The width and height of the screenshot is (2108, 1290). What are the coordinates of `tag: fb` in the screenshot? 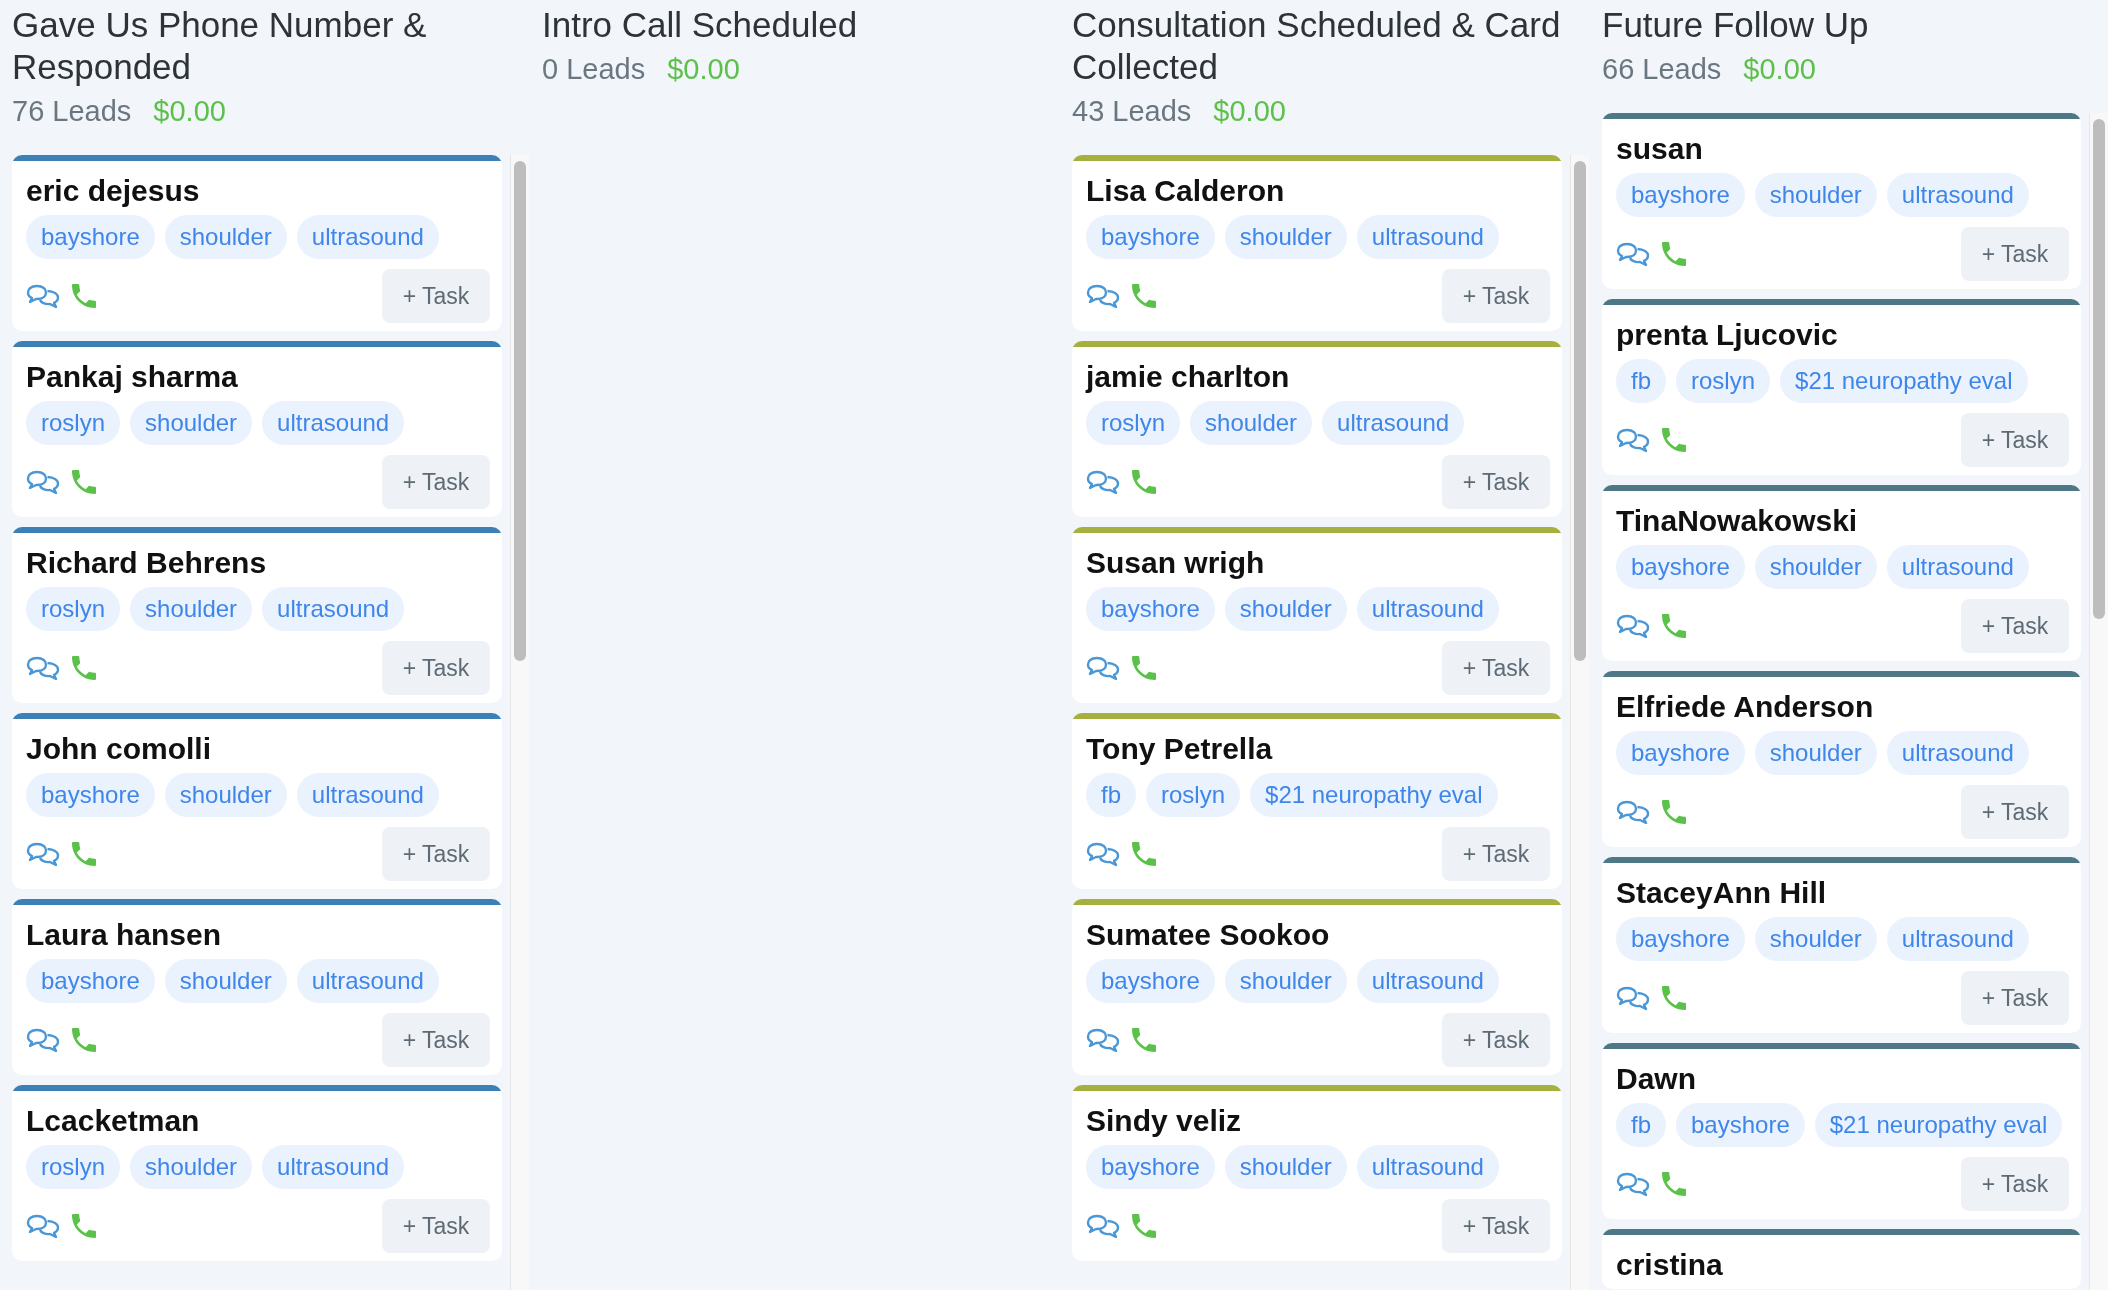 It's located at (1111, 795).